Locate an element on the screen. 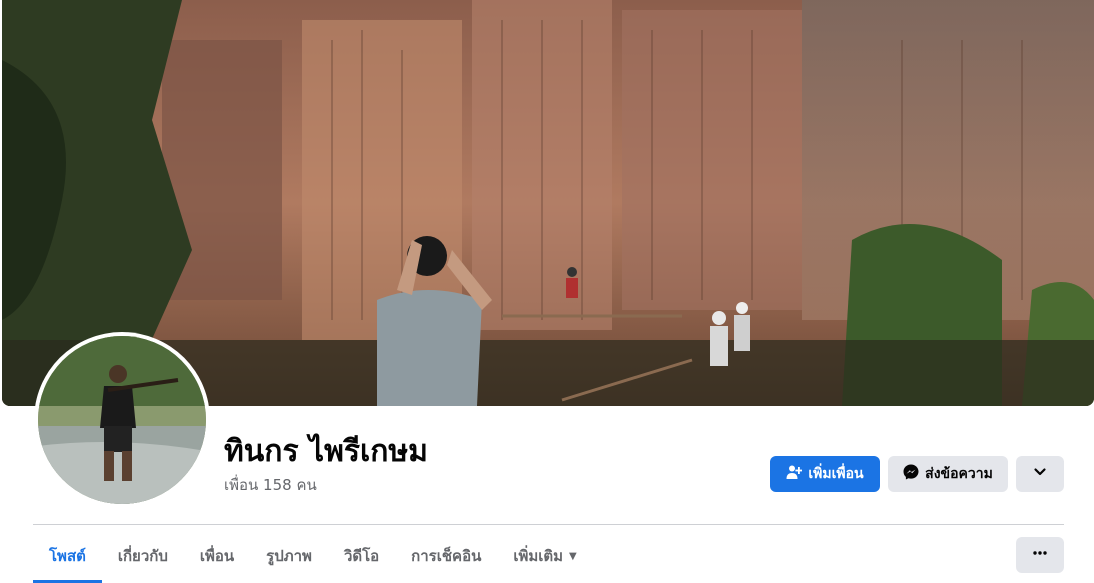 The height and width of the screenshot is (583, 1094). more-dots-icon is located at coordinates (1040, 555).